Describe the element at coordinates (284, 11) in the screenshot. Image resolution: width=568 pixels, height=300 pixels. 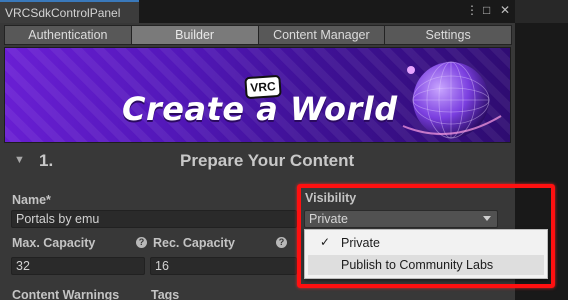
I see `window-tab-strip: VRCSdkControlPanel ⋮ □ ✕` at that location.